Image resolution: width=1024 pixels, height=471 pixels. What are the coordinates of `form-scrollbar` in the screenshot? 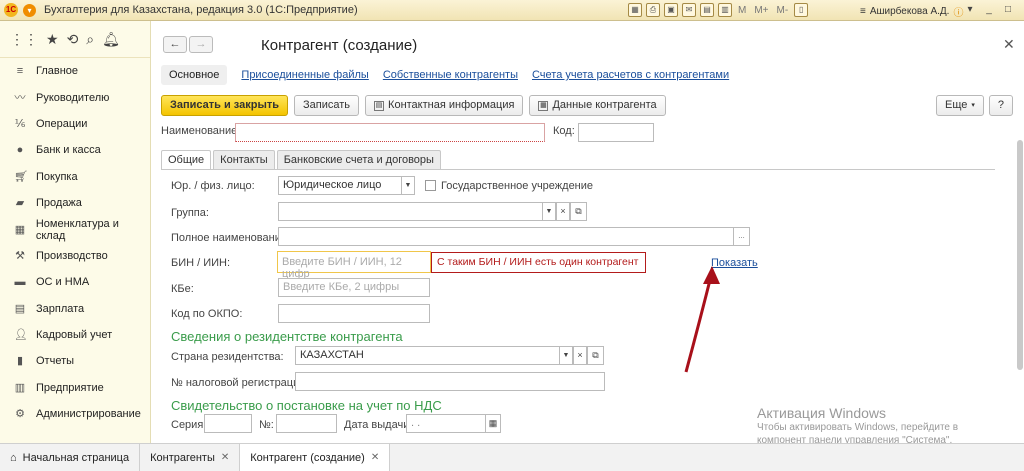 It's located at (1020, 255).